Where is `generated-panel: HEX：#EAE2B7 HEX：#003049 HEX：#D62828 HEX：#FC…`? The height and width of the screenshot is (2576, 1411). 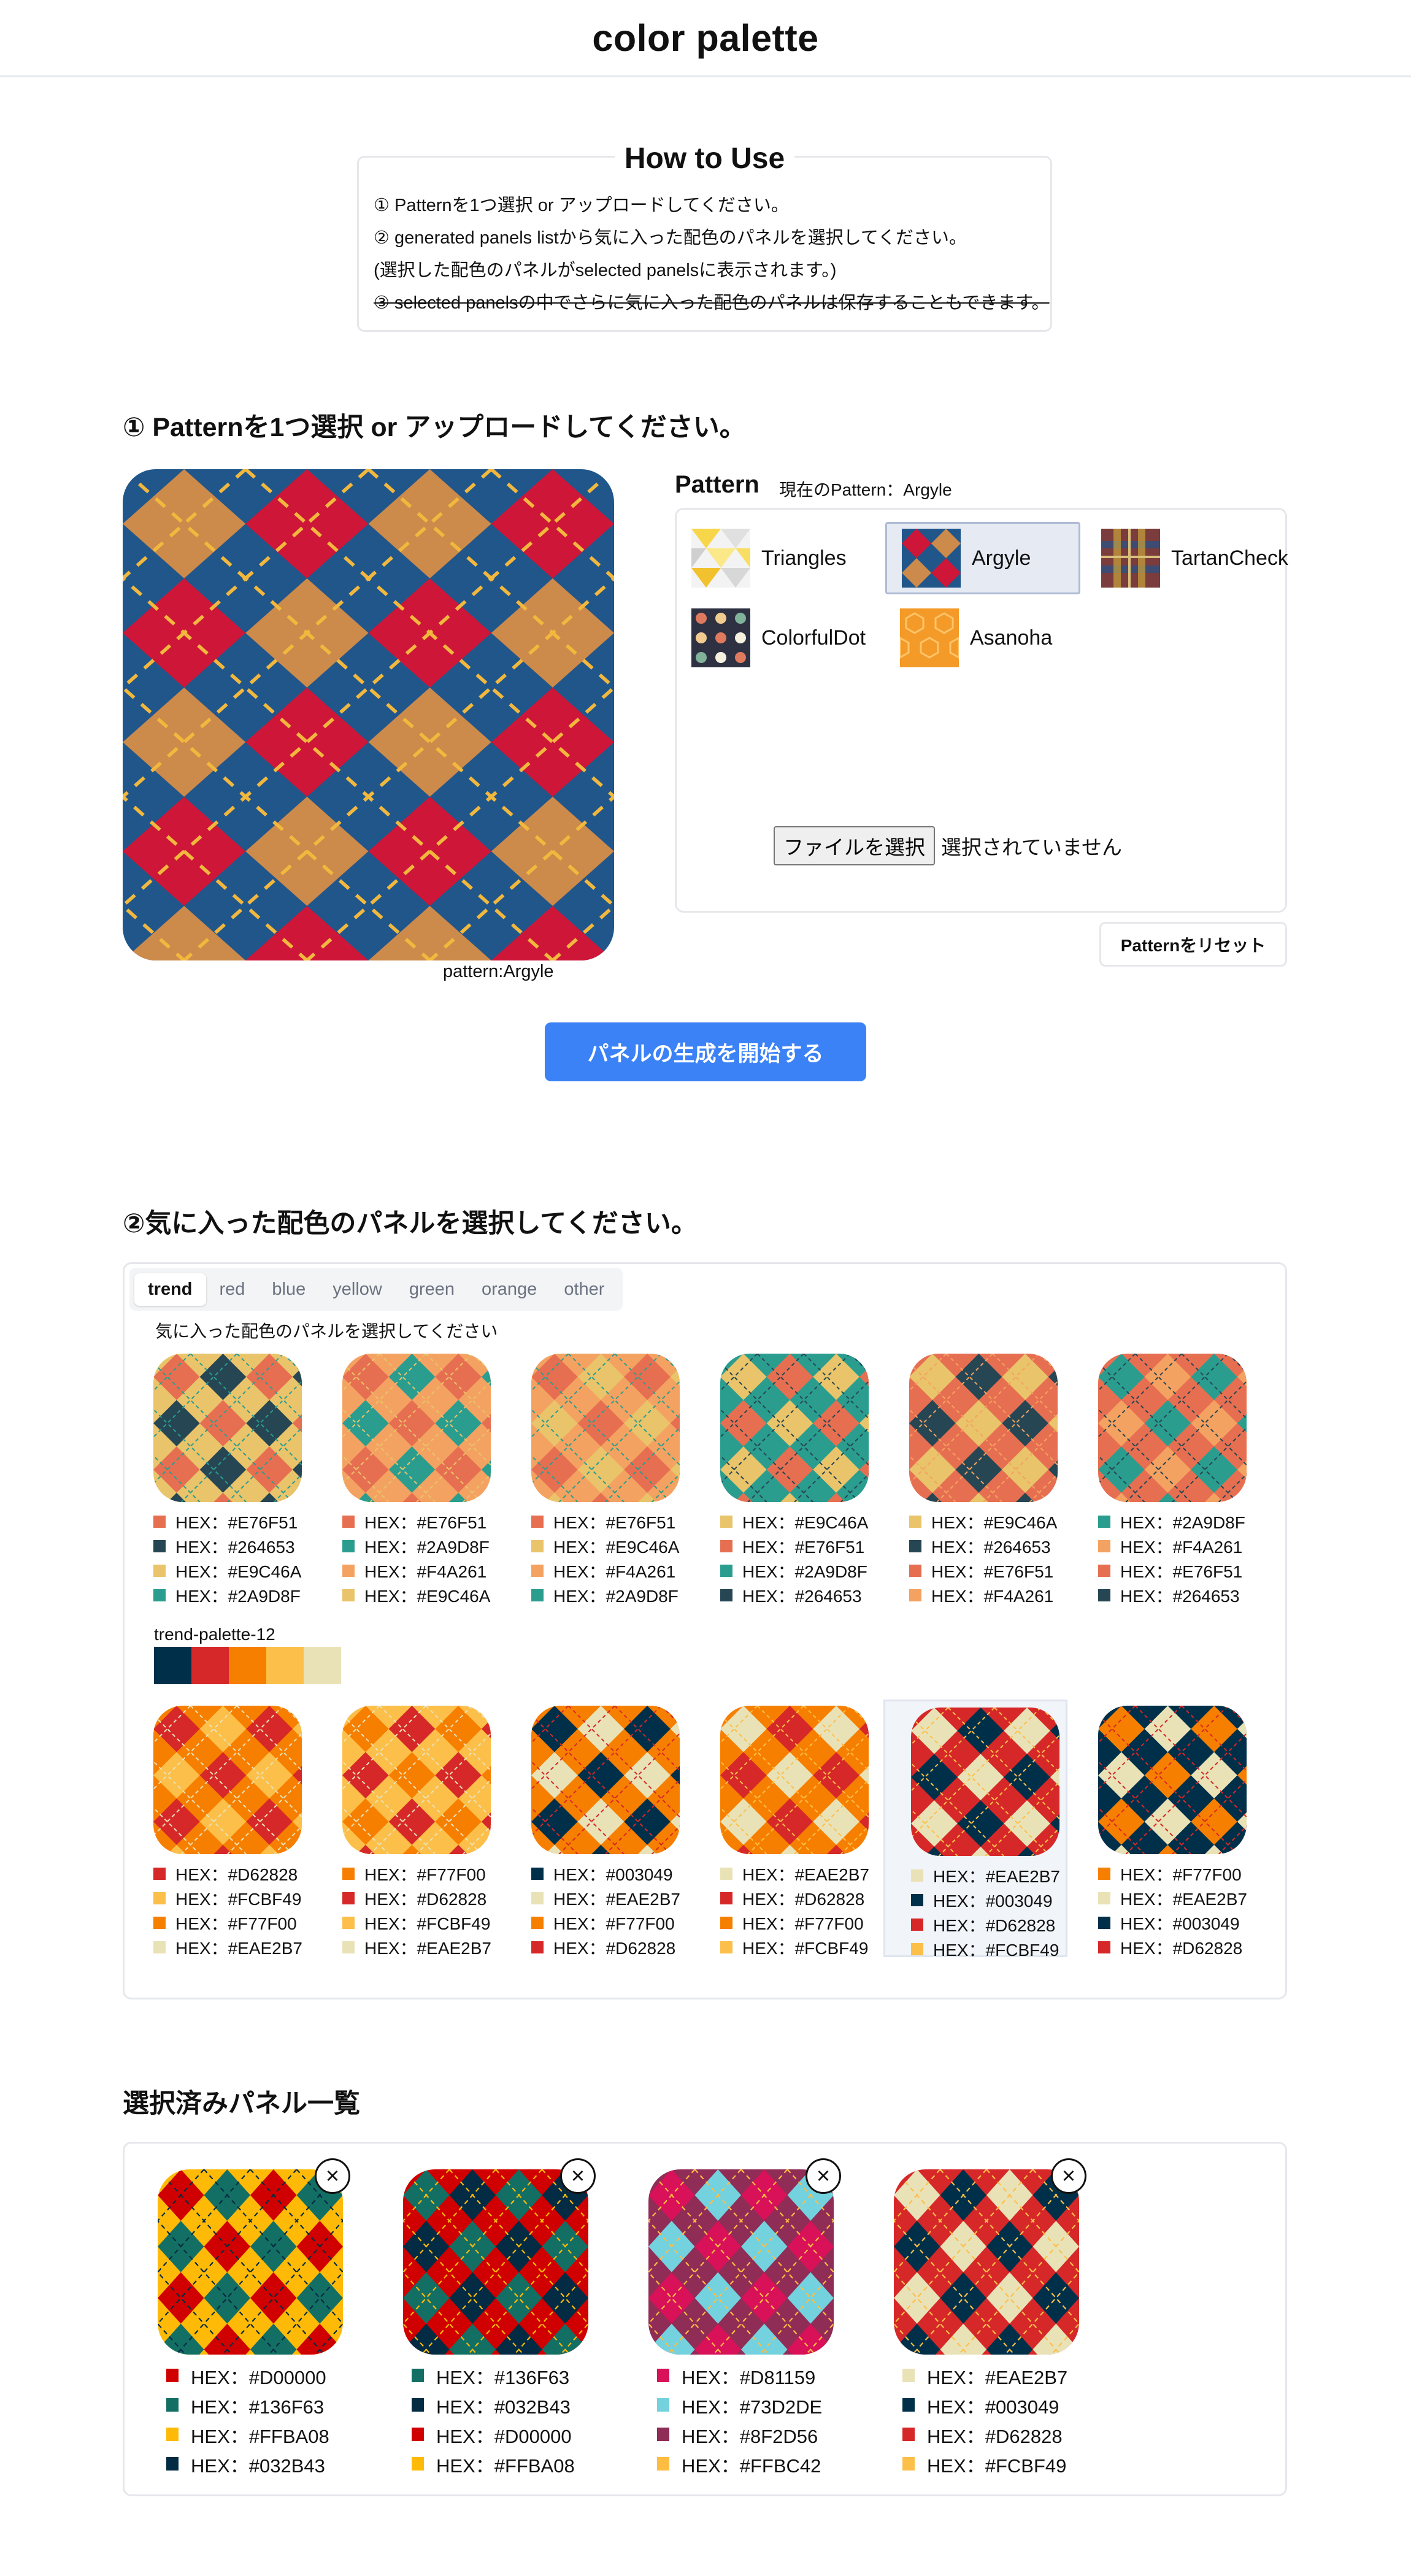 generated-panel: HEX：#EAE2B7 HEX：#003049 HEX：#D62828 HEX：#FC… is located at coordinates (975, 1830).